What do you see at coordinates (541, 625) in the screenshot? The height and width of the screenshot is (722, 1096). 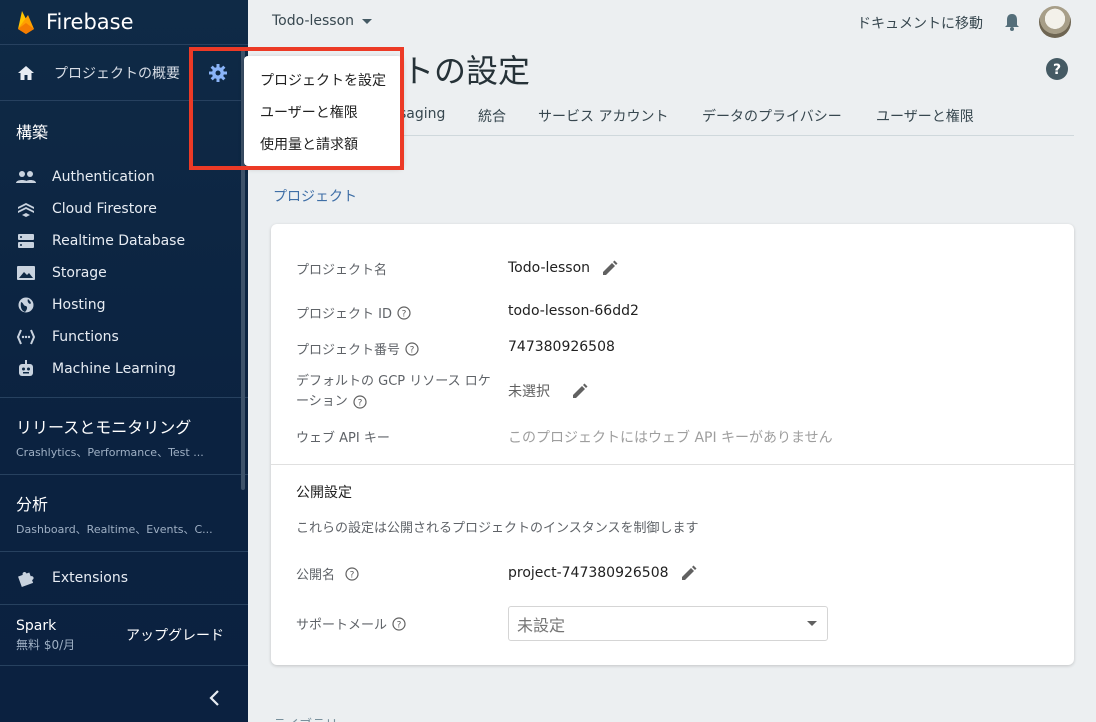 I see `support-email-selected: 未設定` at bounding box center [541, 625].